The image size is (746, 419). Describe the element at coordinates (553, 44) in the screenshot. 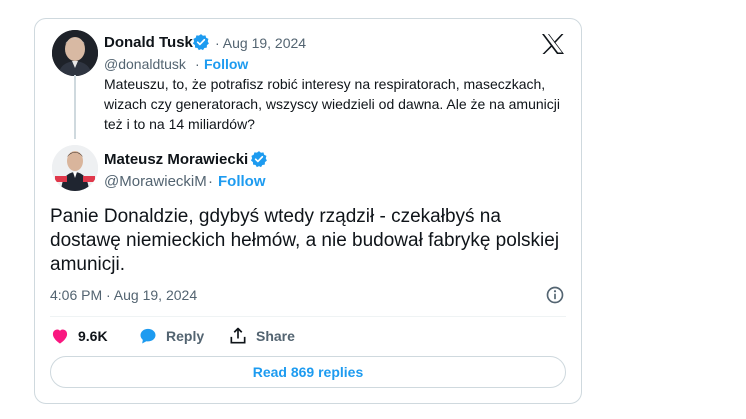

I see `x-logo-icon` at that location.